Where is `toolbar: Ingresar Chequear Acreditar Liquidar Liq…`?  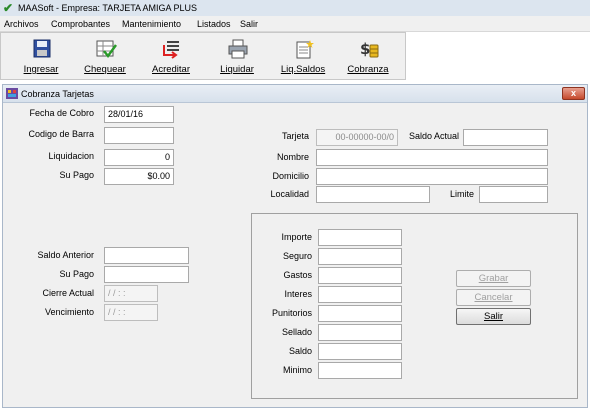 toolbar: Ingresar Chequear Acreditar Liquidar Liq… is located at coordinates (203, 56).